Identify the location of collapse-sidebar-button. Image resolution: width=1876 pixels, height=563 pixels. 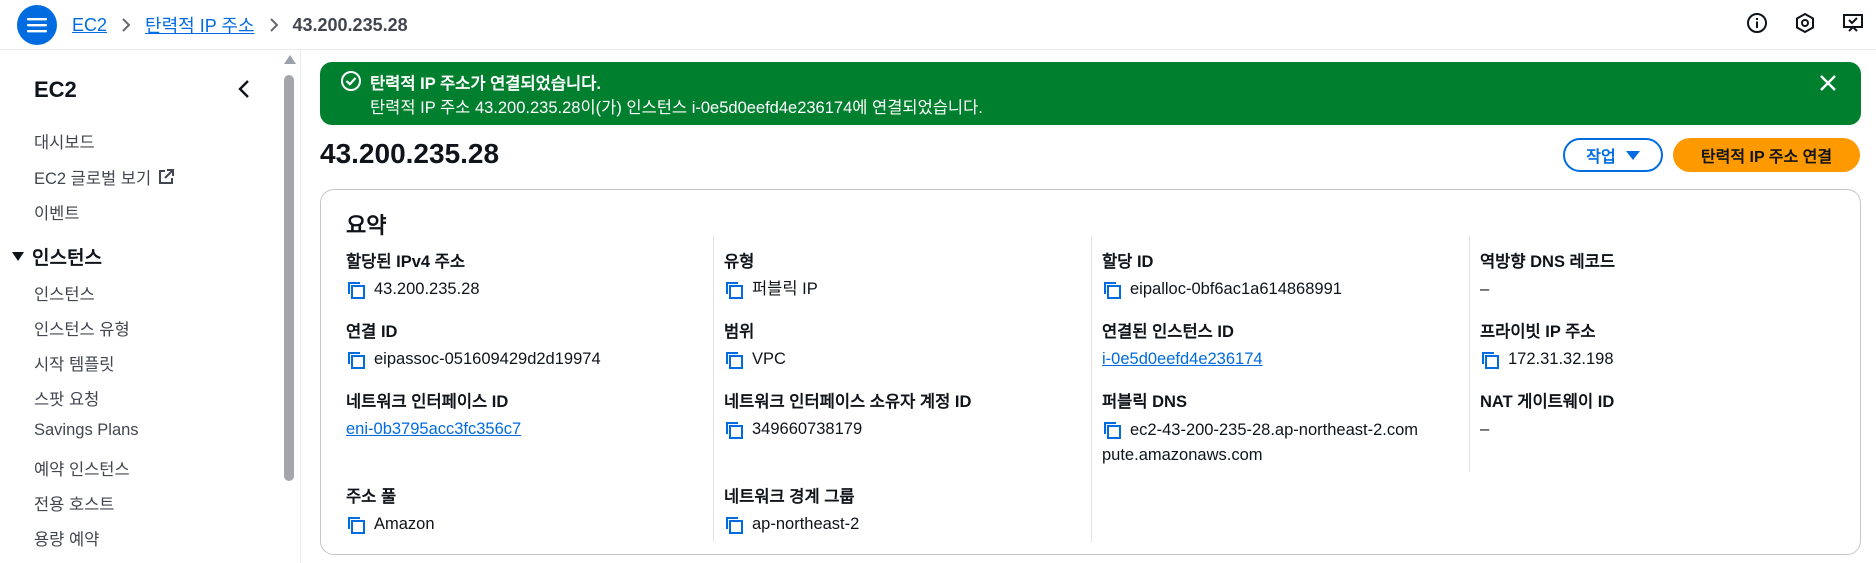
(244, 89).